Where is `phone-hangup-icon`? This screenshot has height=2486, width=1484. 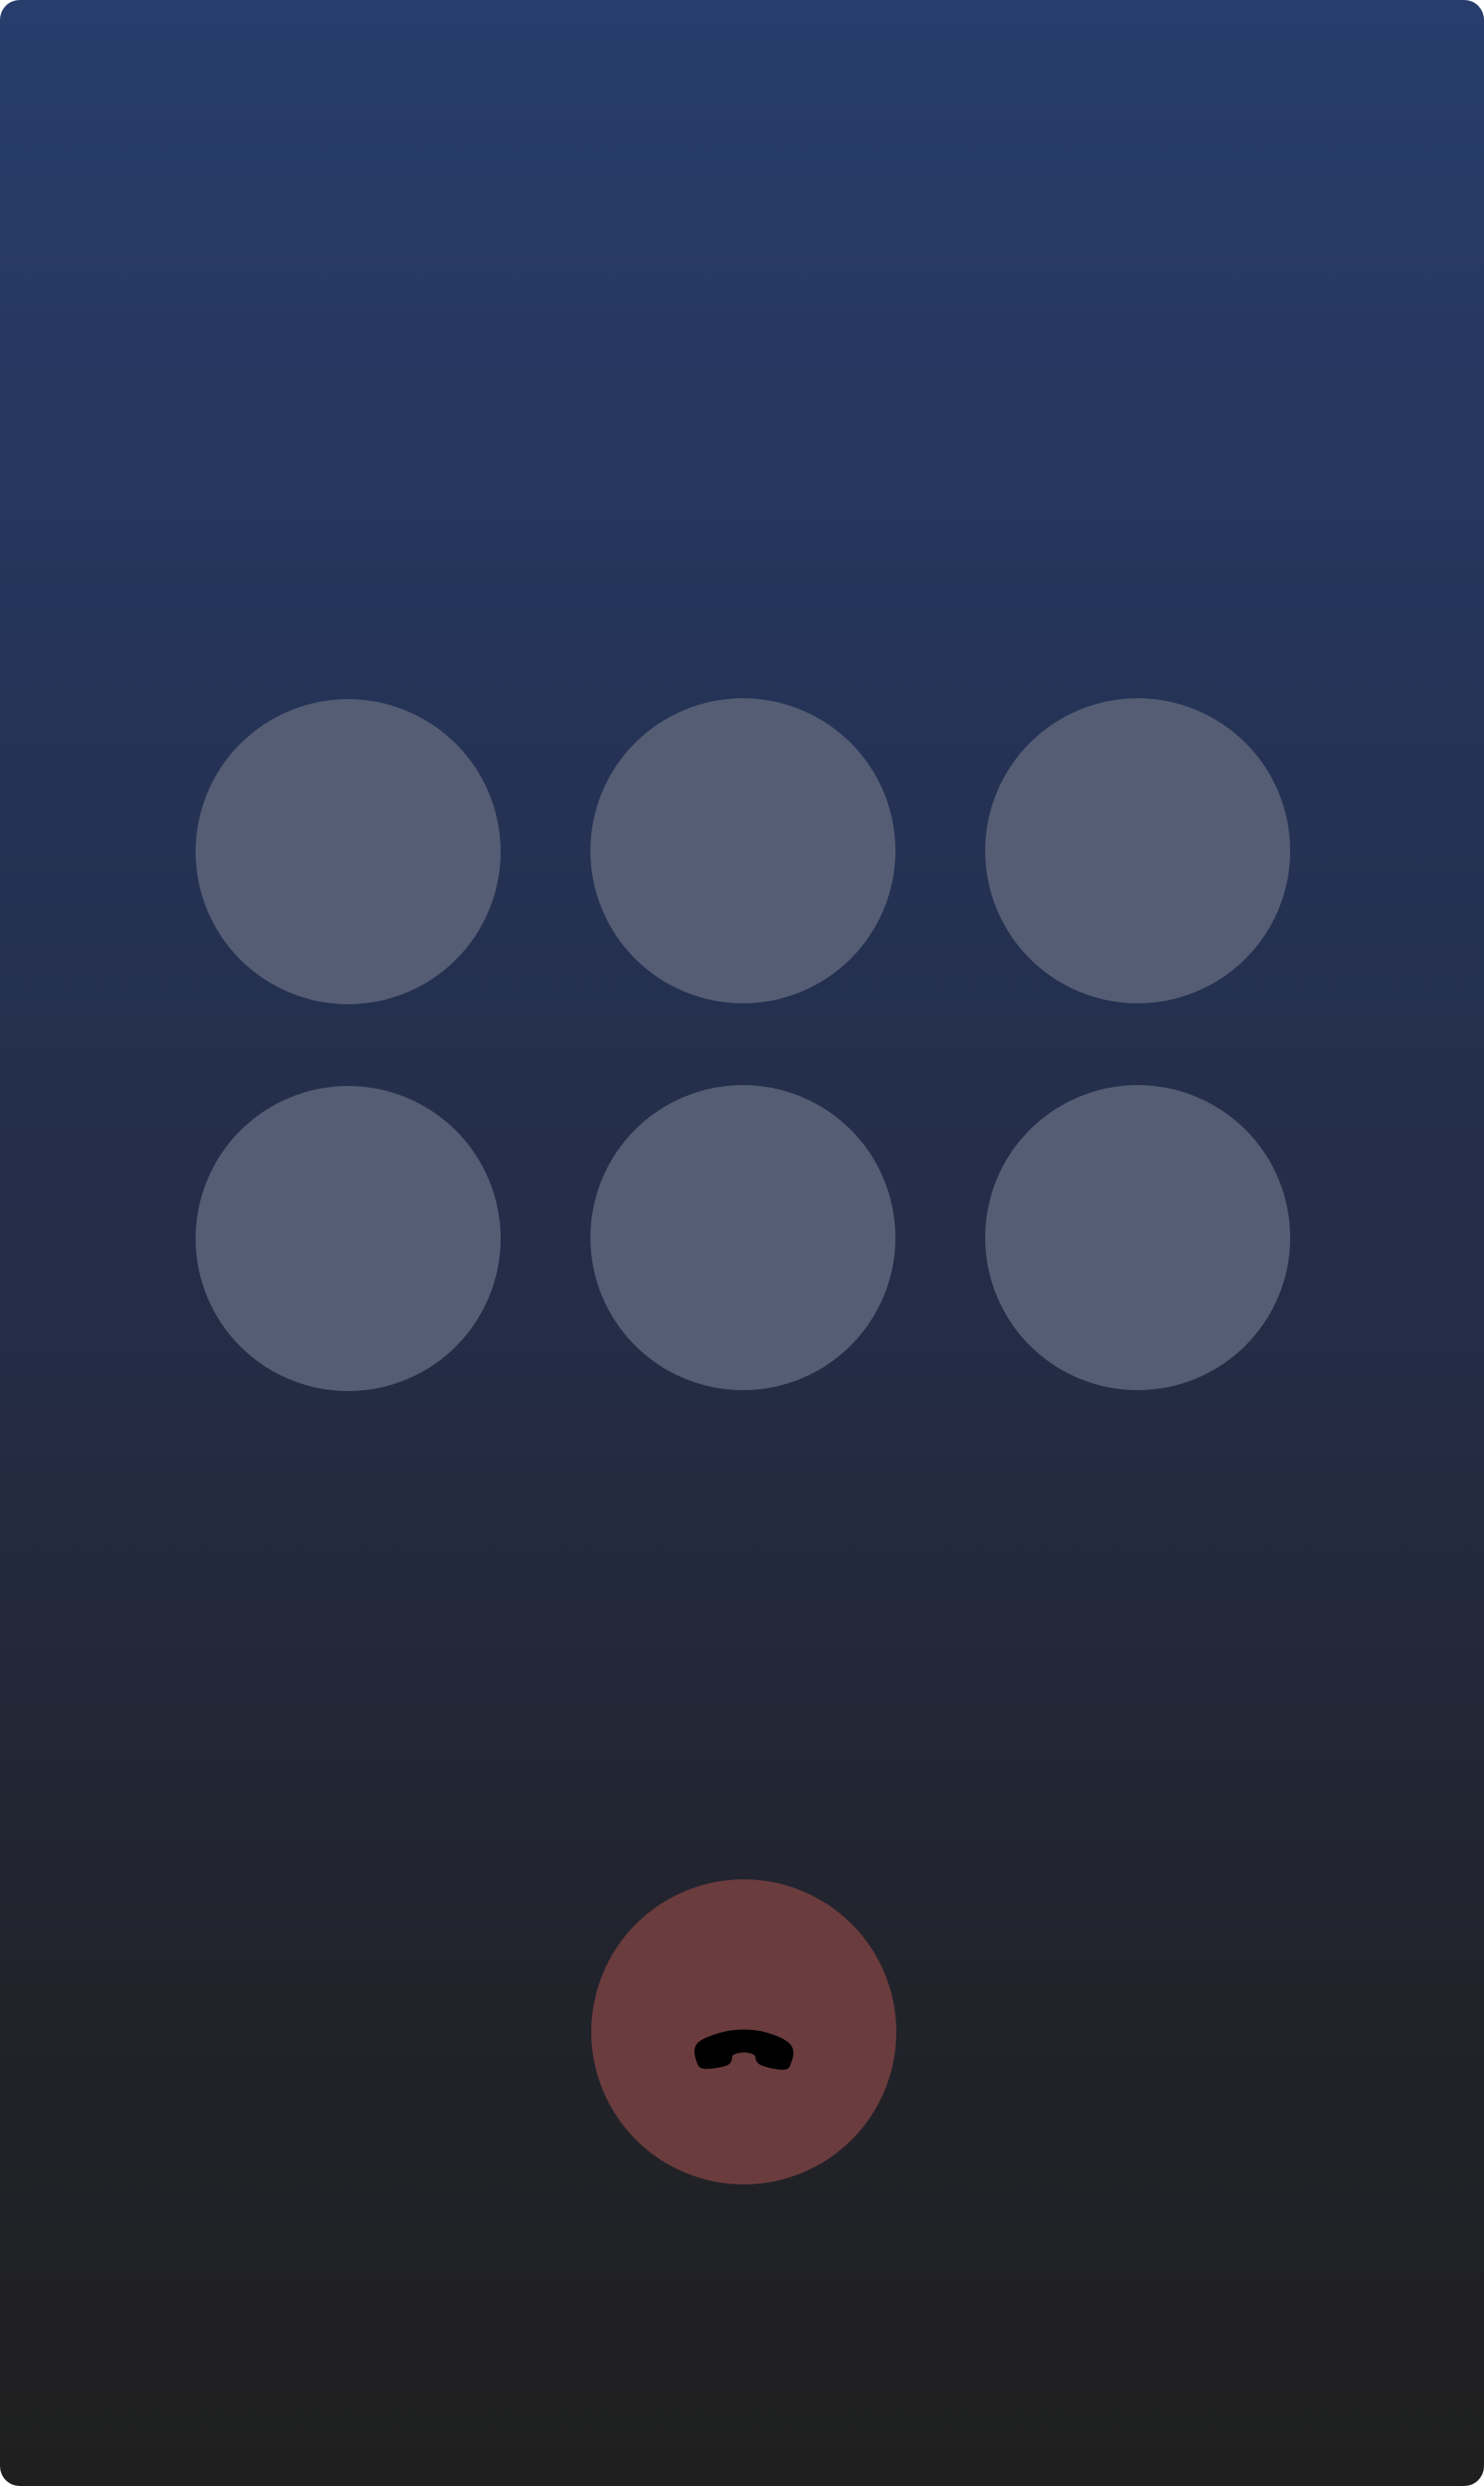
phone-hangup-icon is located at coordinates (744, 2049).